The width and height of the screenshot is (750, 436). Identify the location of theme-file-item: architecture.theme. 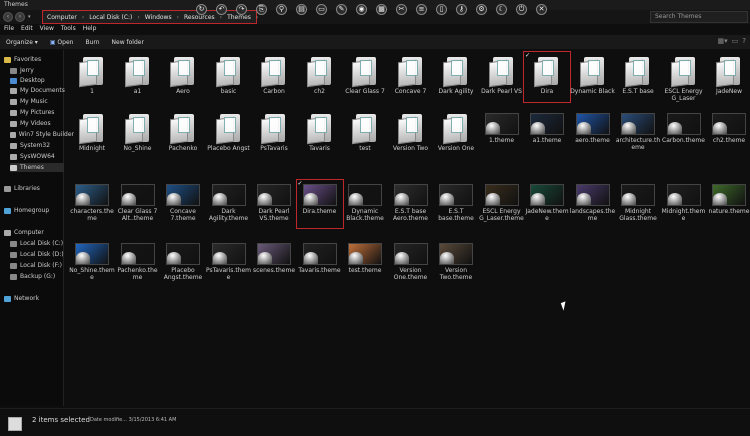
(638, 132).